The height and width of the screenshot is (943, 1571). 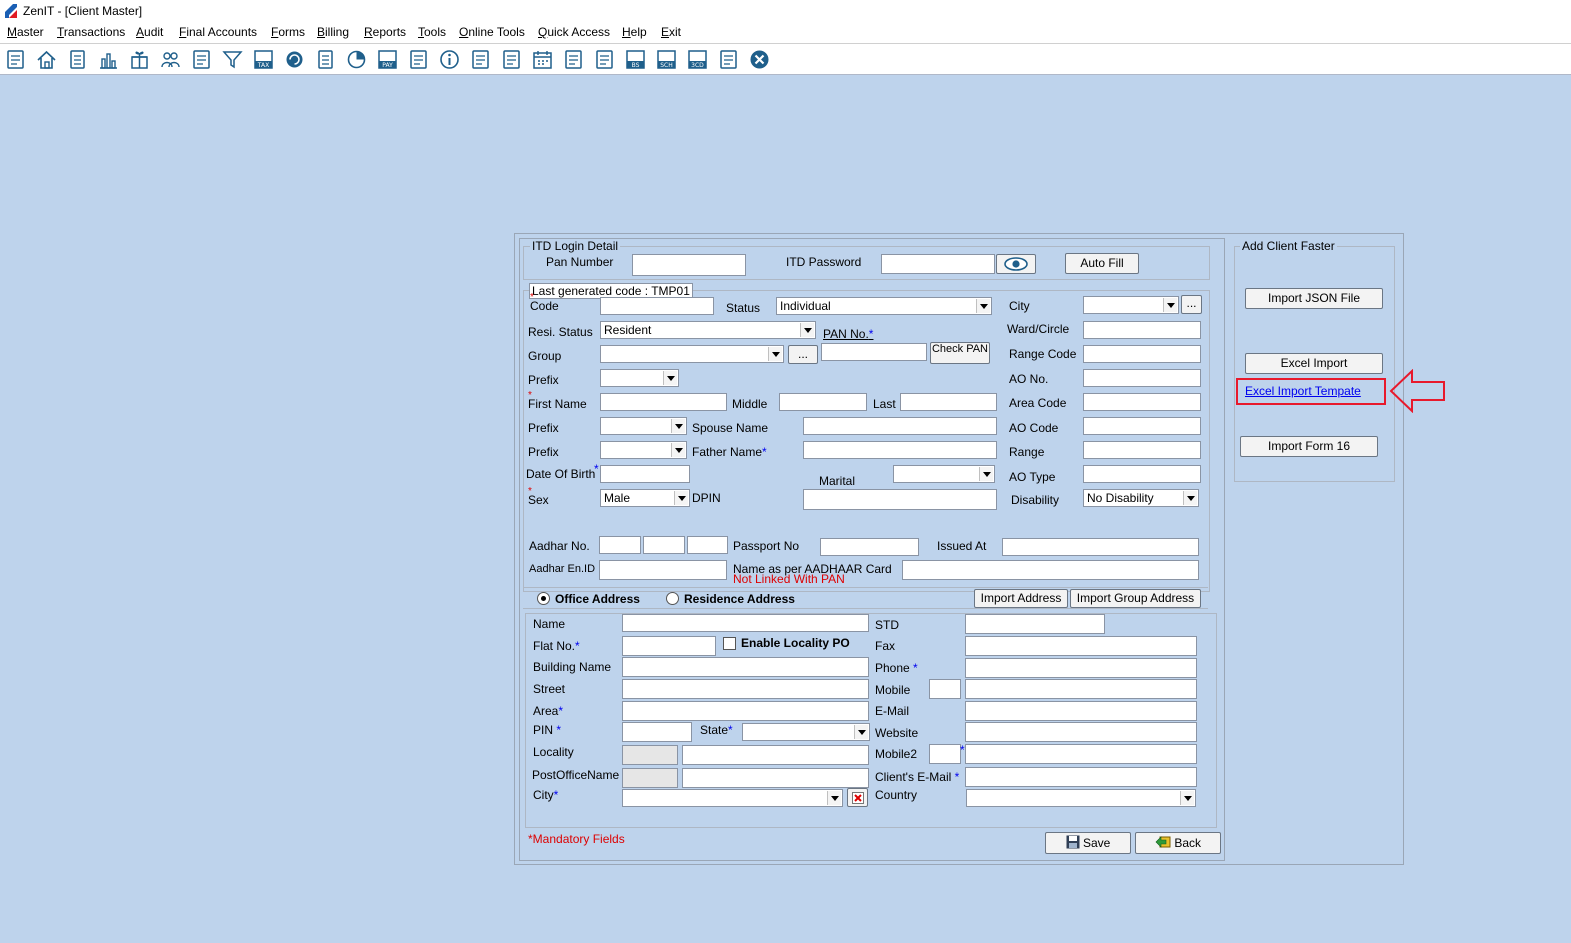 What do you see at coordinates (218, 32) in the screenshot?
I see `menu-final-accounts: Final Accounts` at bounding box center [218, 32].